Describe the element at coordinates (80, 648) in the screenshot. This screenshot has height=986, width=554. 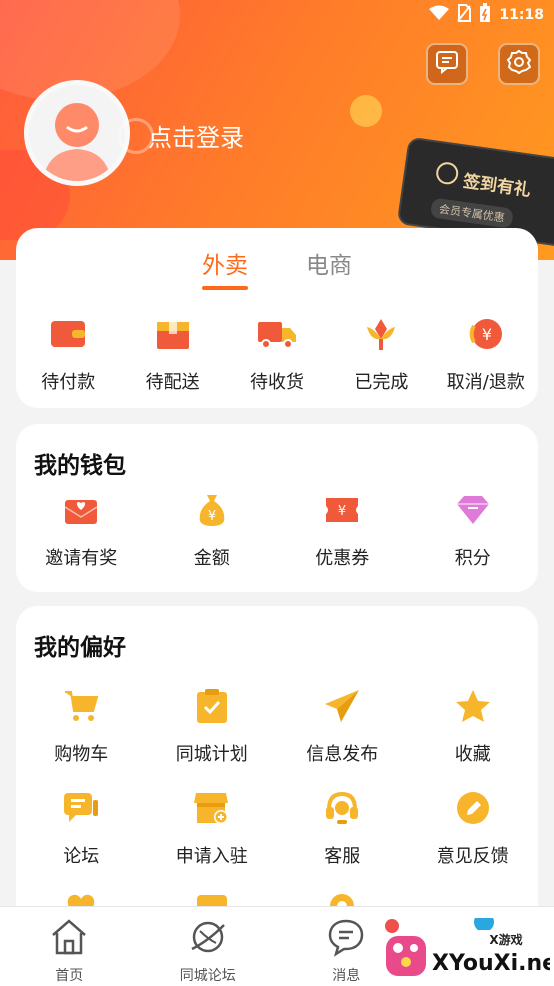
I see `preferences-title: 我的偏好` at that location.